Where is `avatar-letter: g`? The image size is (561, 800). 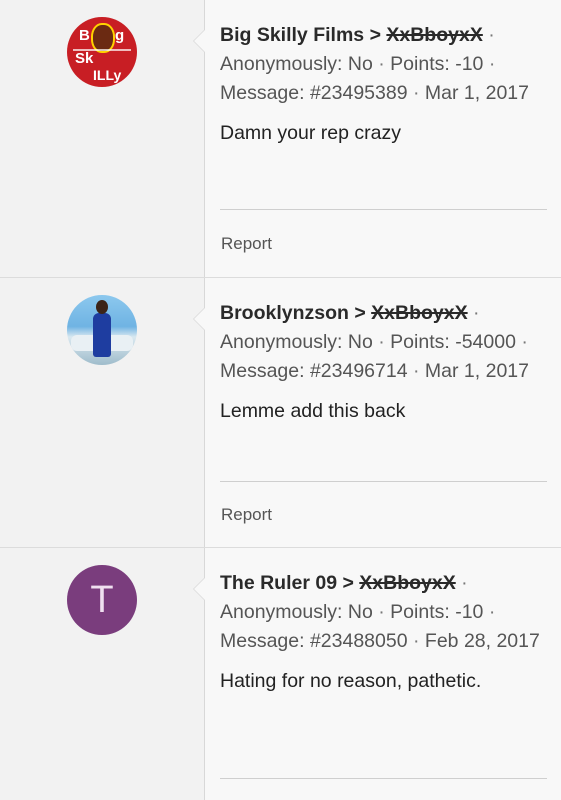
avatar-letter: g is located at coordinates (120, 35).